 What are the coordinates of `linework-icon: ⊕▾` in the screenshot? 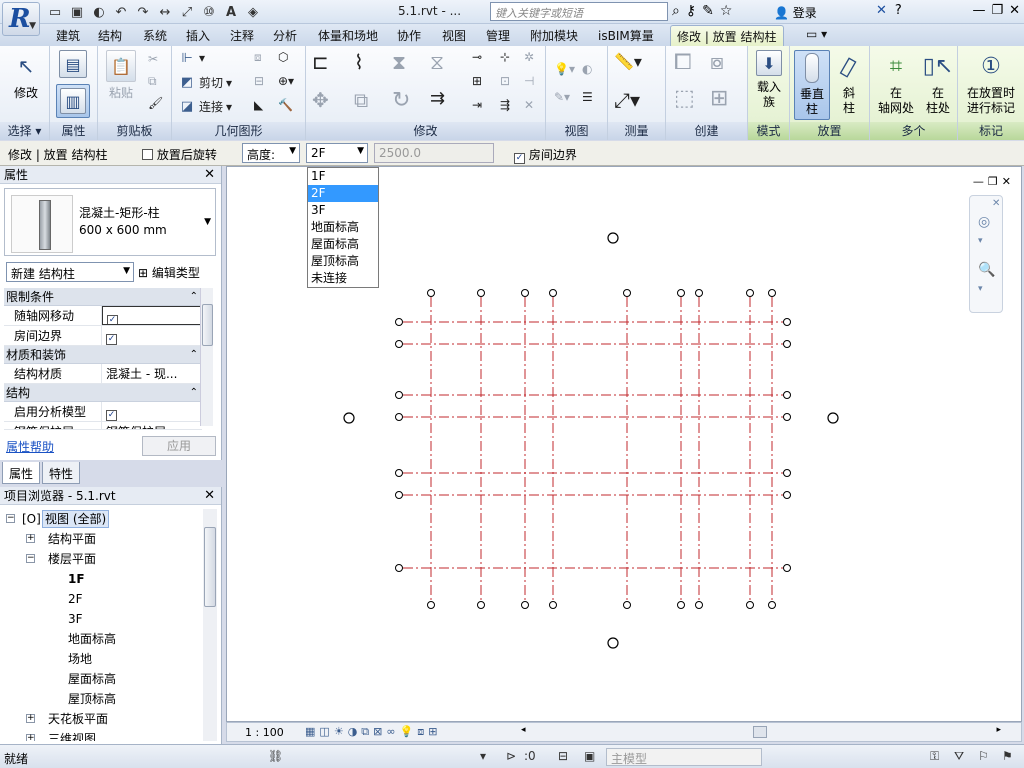 It's located at (286, 81).